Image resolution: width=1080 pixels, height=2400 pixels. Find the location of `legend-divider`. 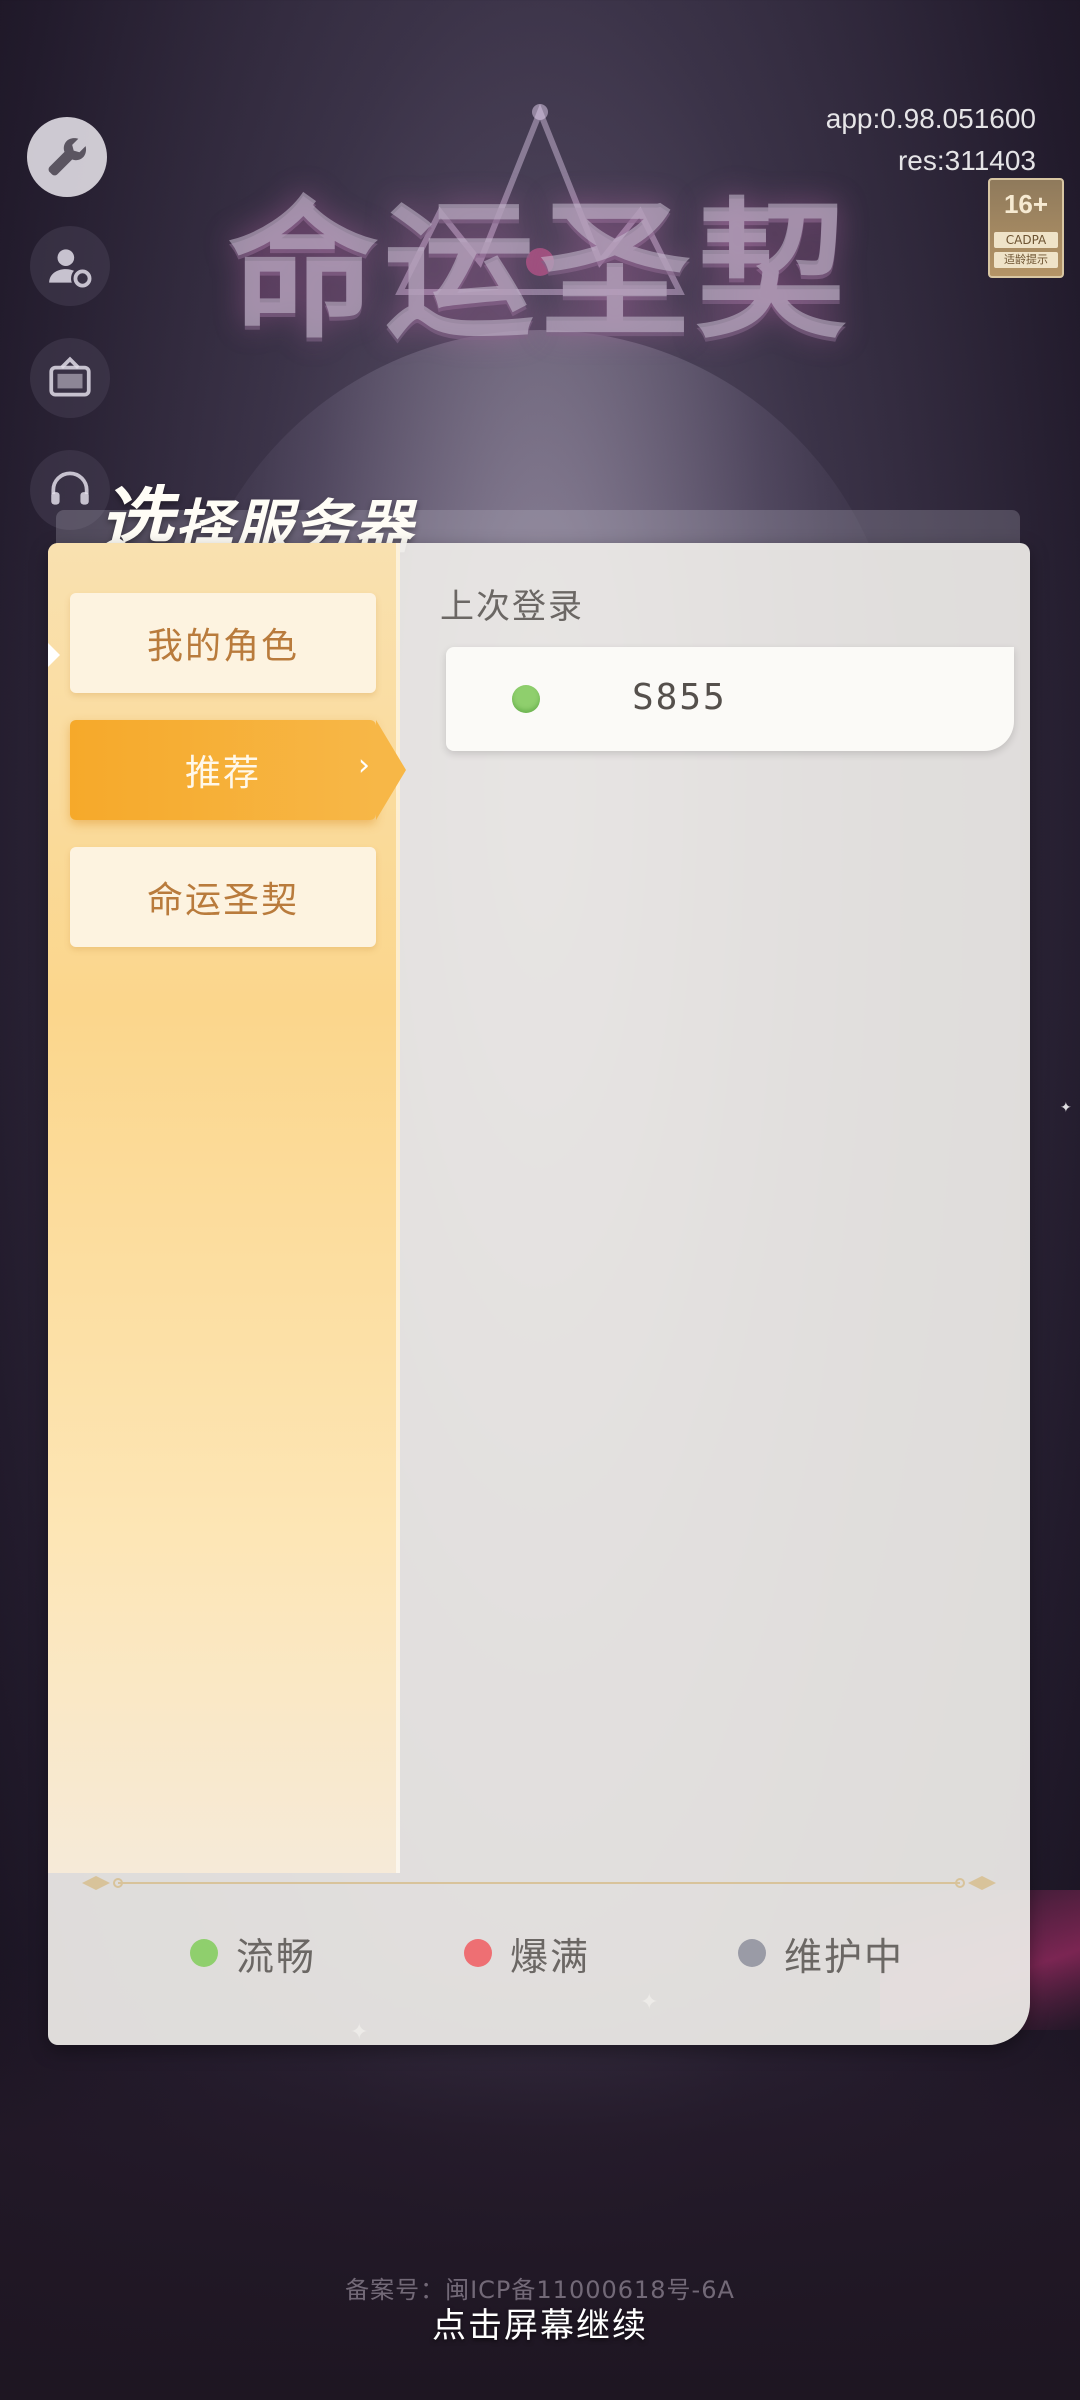

legend-divider is located at coordinates (539, 1883).